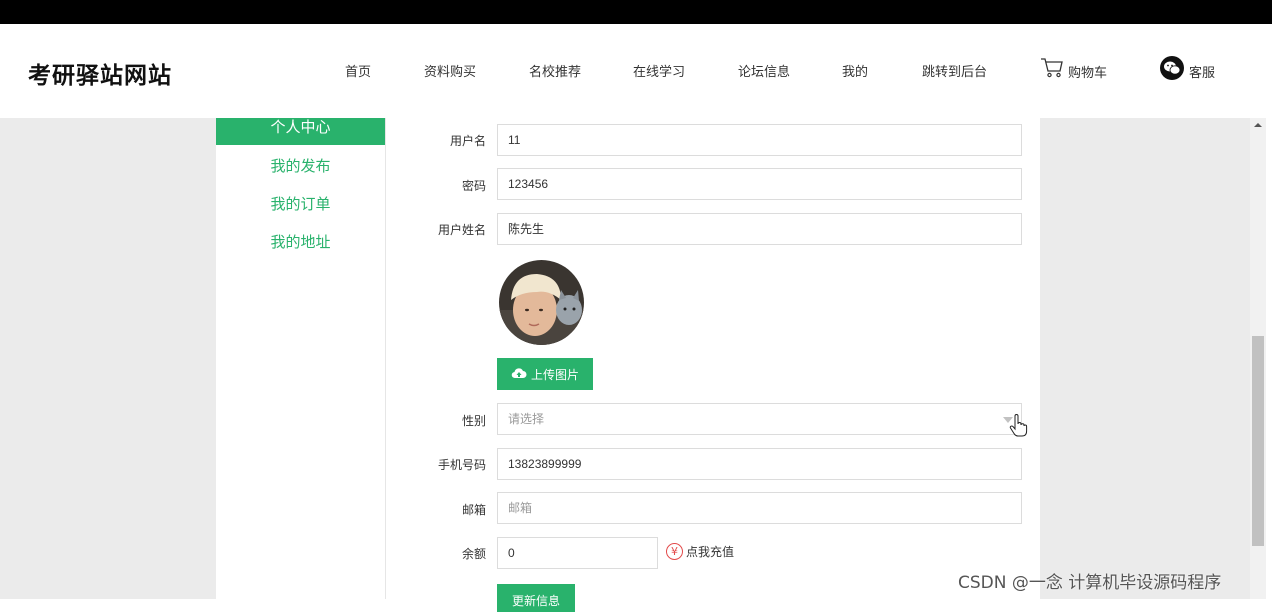 The image size is (1272, 612). What do you see at coordinates (519, 374) in the screenshot?
I see `cloud-upload-icon` at bounding box center [519, 374].